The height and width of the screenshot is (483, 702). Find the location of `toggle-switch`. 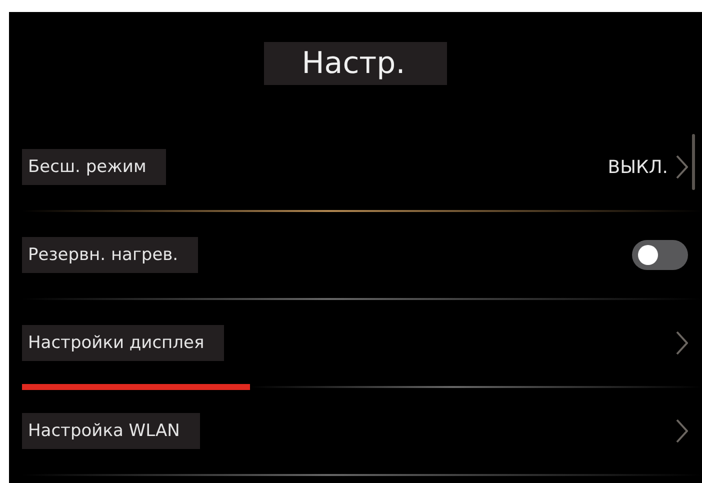

toggle-switch is located at coordinates (660, 255).